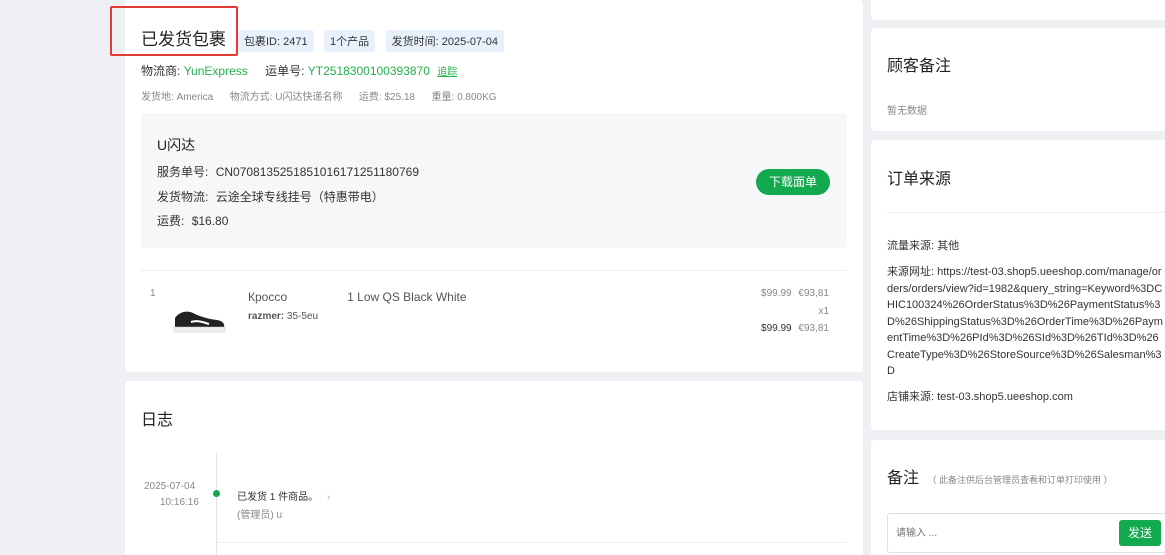 The width and height of the screenshot is (1165, 555). I want to click on send-button: 发送, so click(1140, 533).